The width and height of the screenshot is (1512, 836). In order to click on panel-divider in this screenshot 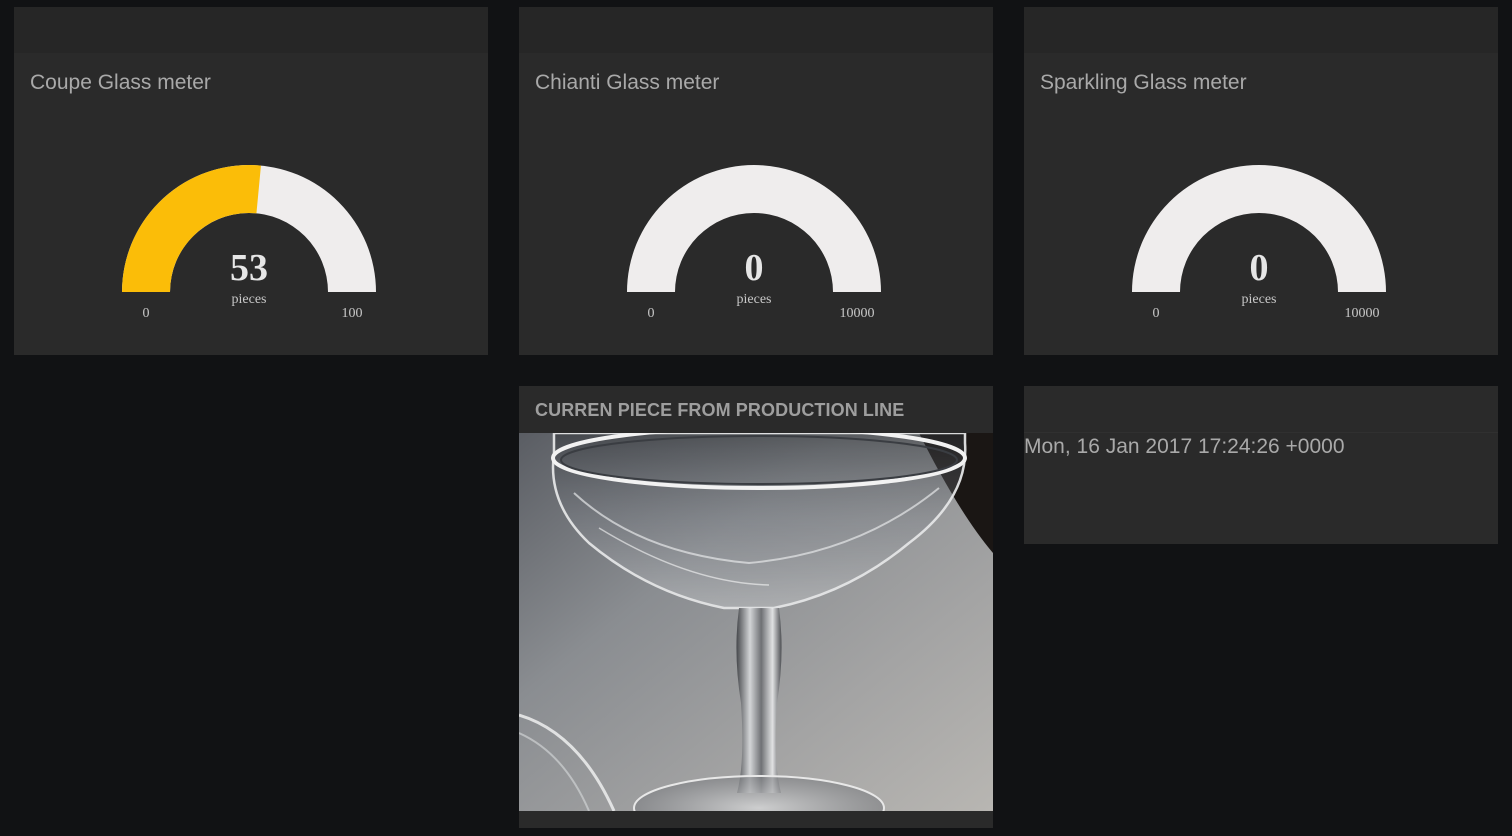, I will do `click(1261, 432)`.